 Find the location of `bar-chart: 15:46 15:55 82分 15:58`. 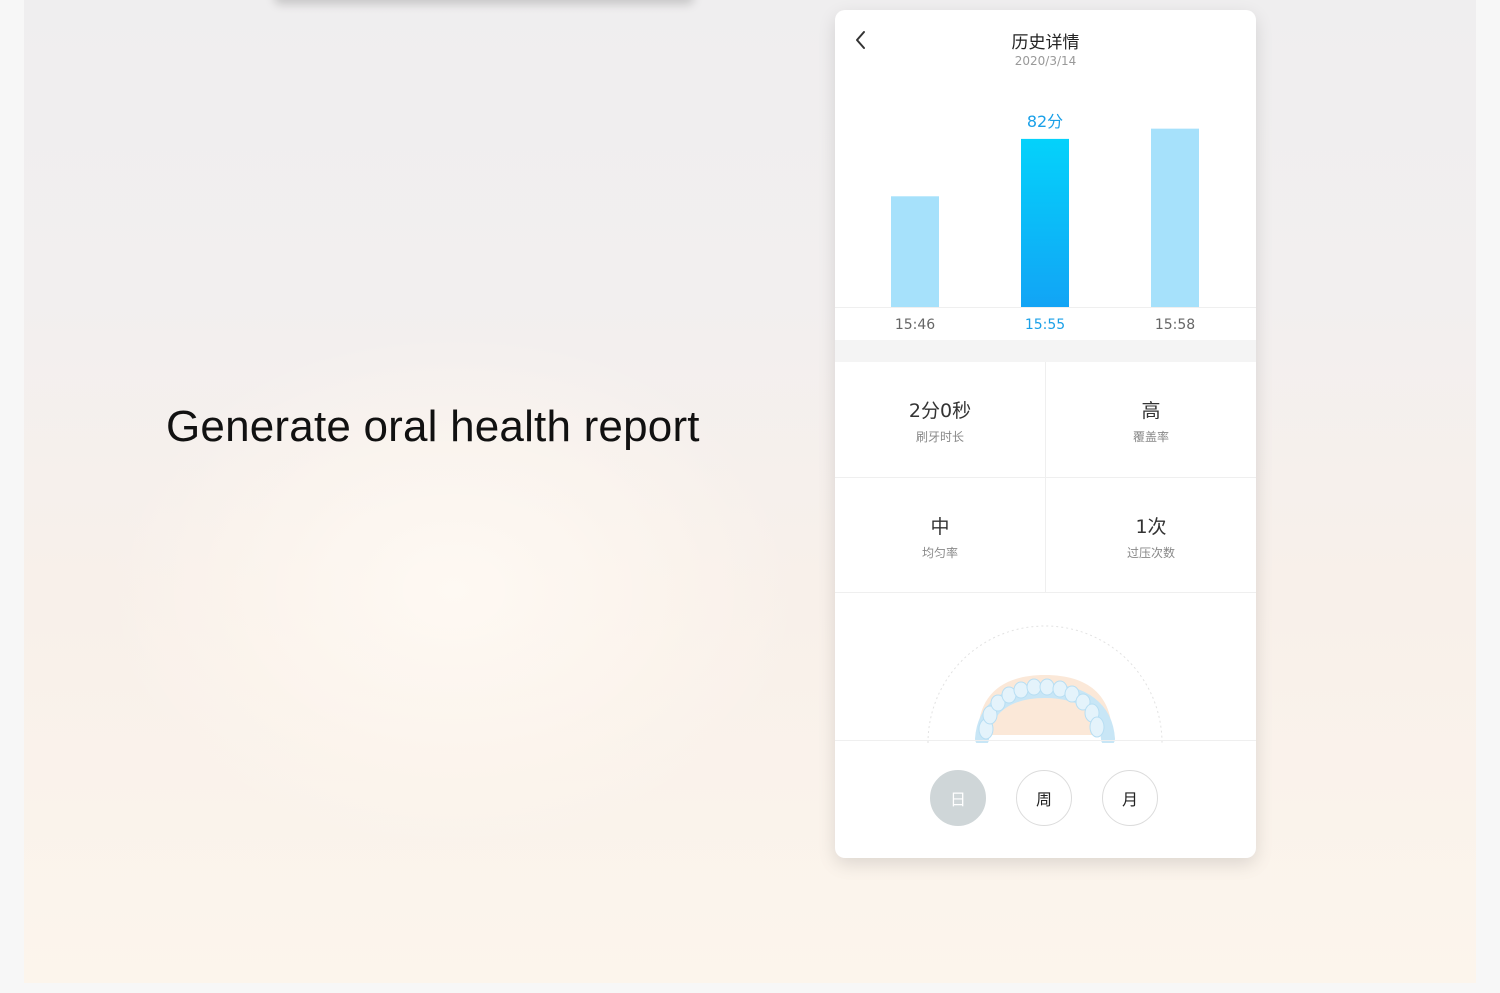

bar-chart: 15:46 15:55 82分 15:58 is located at coordinates (1045, 222).